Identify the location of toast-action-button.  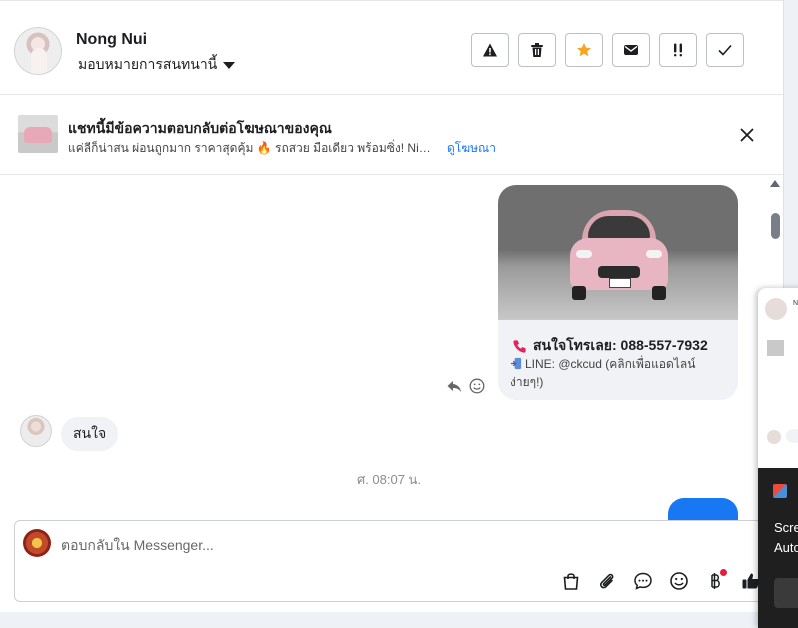
(786, 593).